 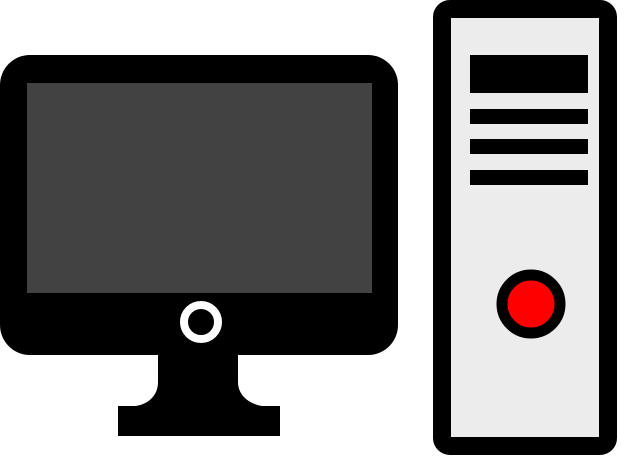 What do you see at coordinates (201, 322) in the screenshot?
I see `monitor-power-ring` at bounding box center [201, 322].